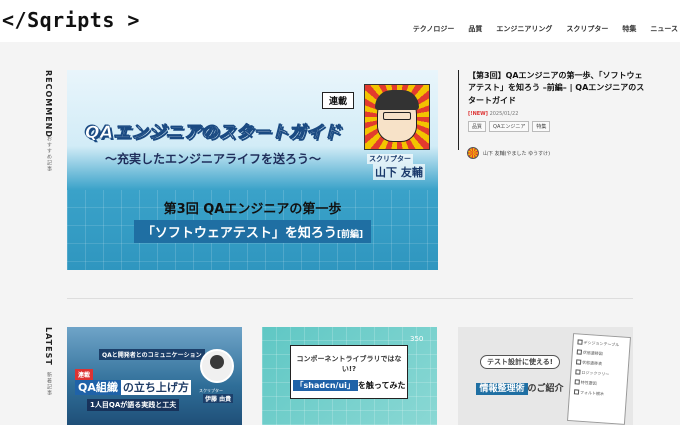 This screenshot has height=425, width=680. I want to click on card-title-highlight: QA組織, so click(98, 387).